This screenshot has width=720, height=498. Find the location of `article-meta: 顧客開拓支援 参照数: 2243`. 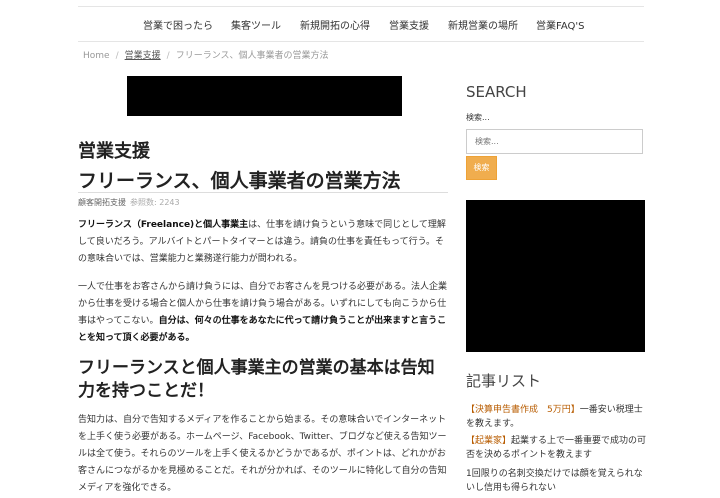

article-meta: 顧客開拓支援 参照数: 2243 is located at coordinates (129, 202).